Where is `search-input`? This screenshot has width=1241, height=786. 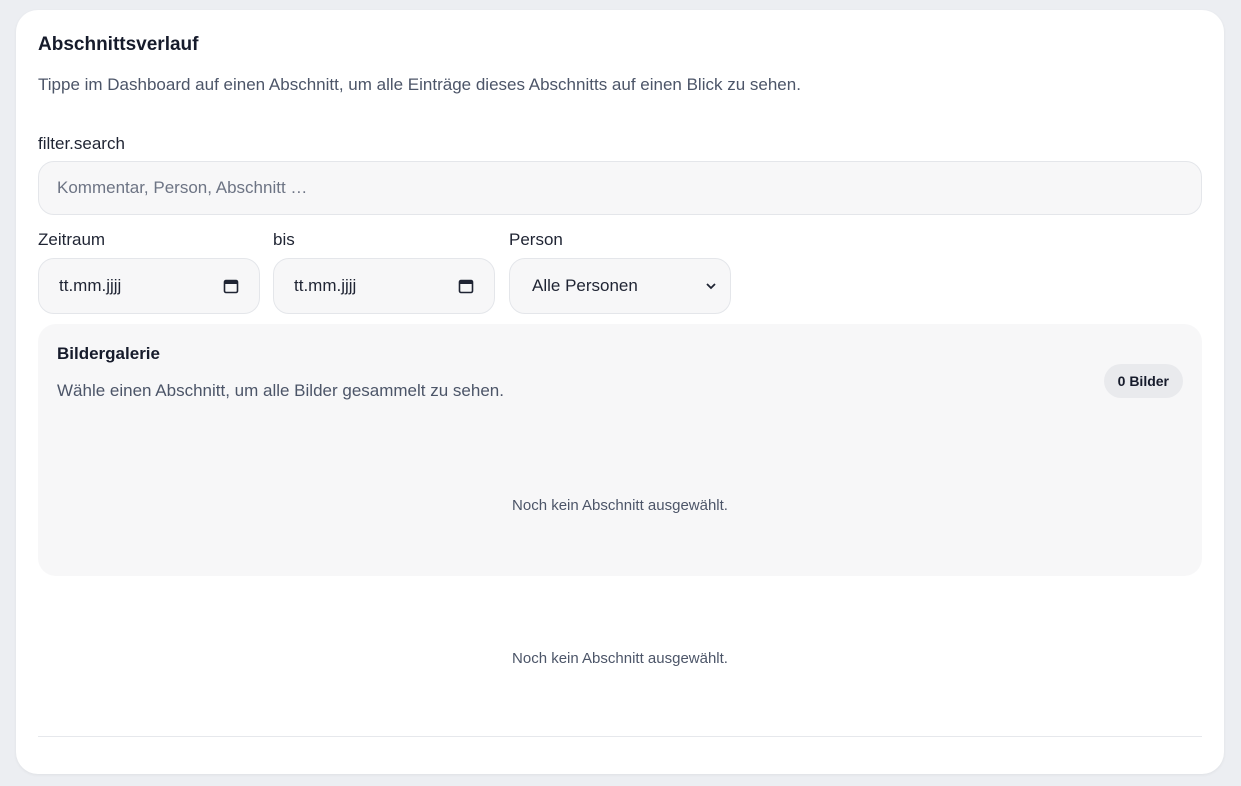
search-input is located at coordinates (620, 188).